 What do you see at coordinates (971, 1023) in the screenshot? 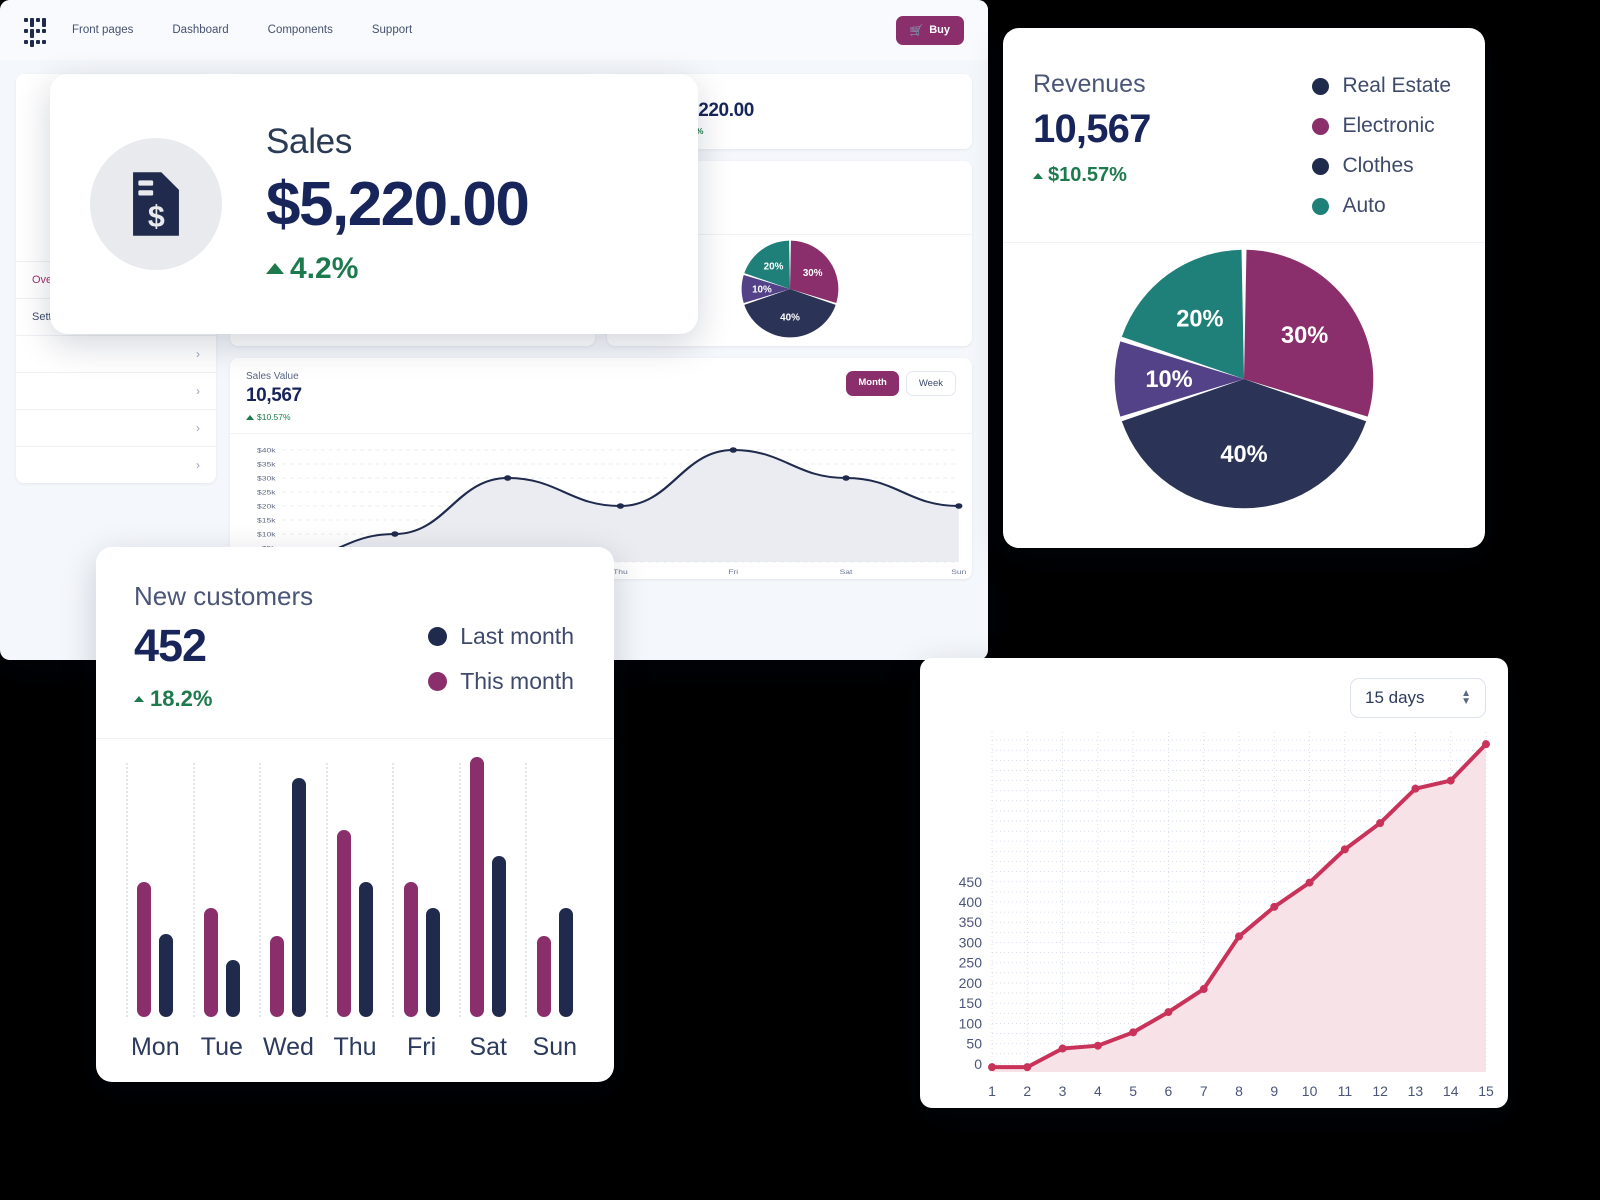
I see `y-axis-tick-label: 100` at bounding box center [971, 1023].